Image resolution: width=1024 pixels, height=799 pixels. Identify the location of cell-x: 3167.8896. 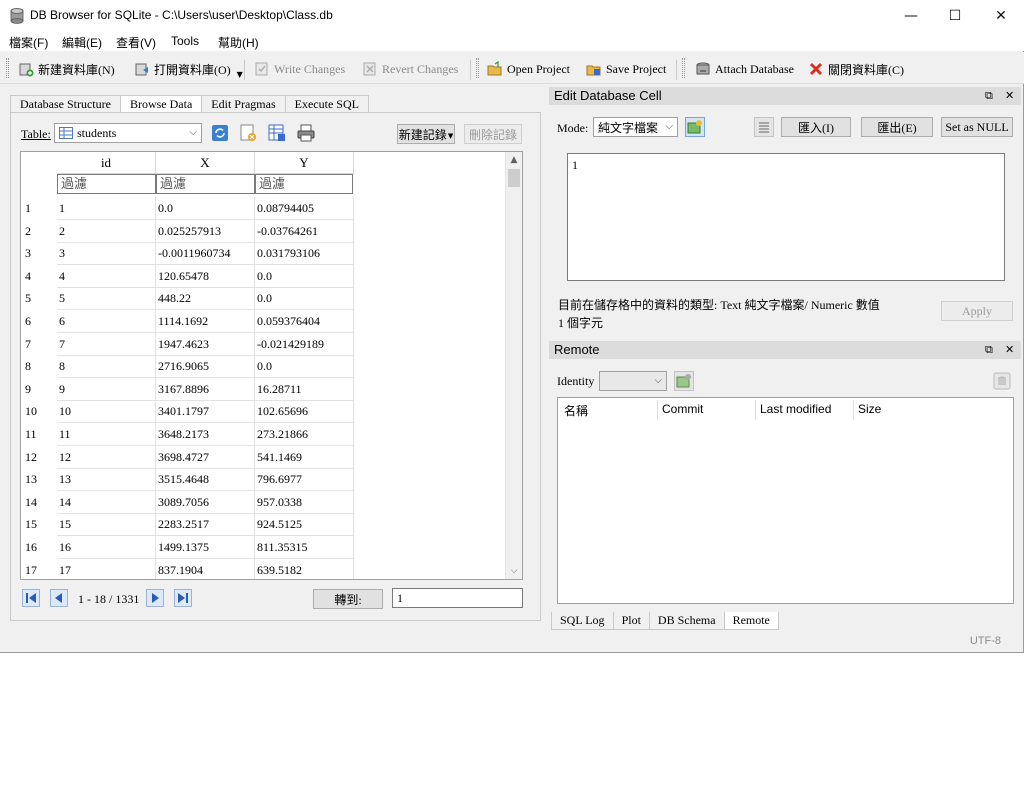
(205, 389).